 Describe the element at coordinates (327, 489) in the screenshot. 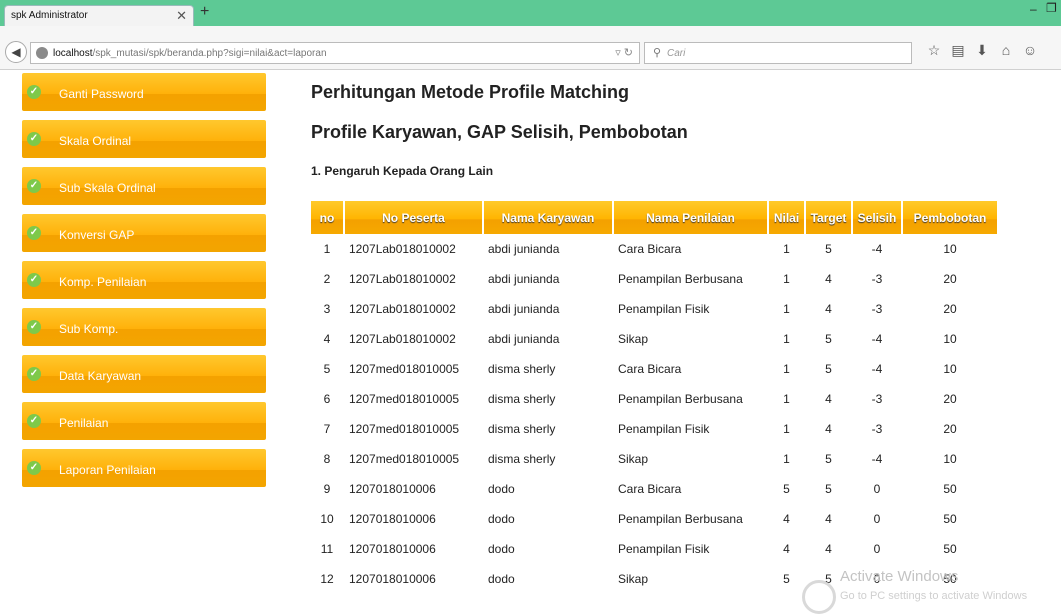

I see `cell-no: 9` at that location.